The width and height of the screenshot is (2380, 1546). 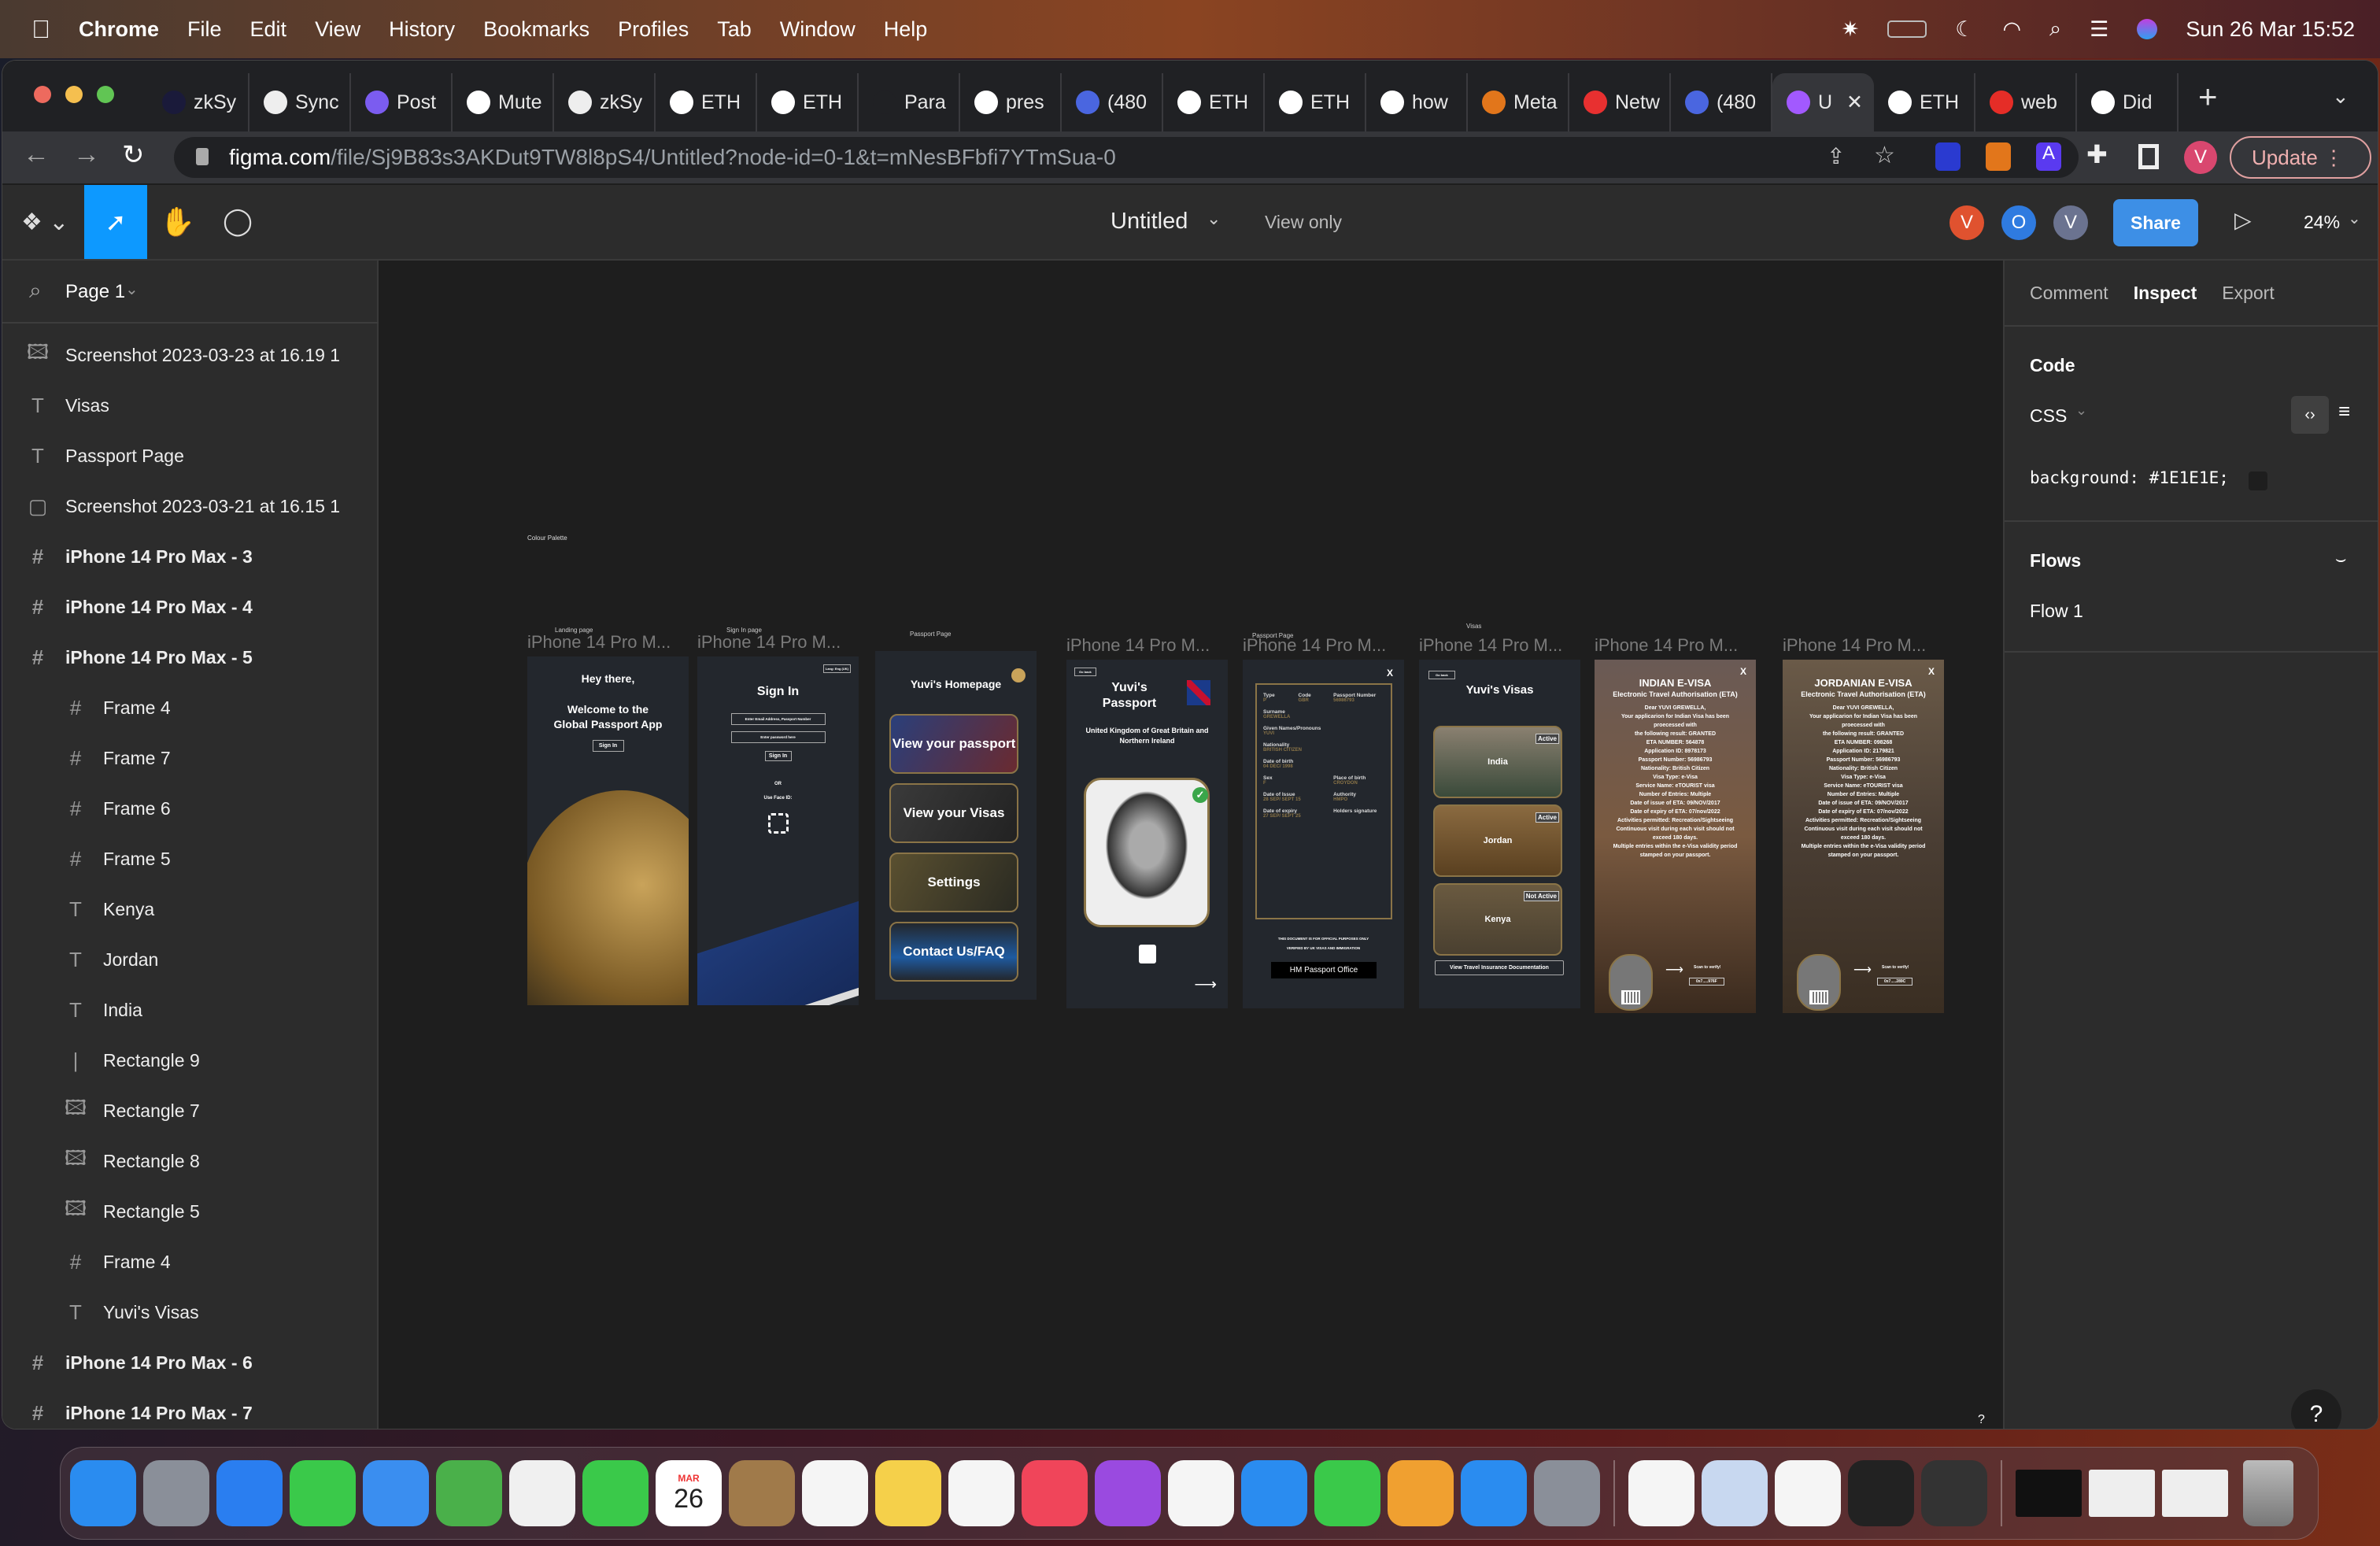 I want to click on layer-item: 🖾 Screenshot 2023-03-23 at 16.19 1, so click(x=190, y=355).